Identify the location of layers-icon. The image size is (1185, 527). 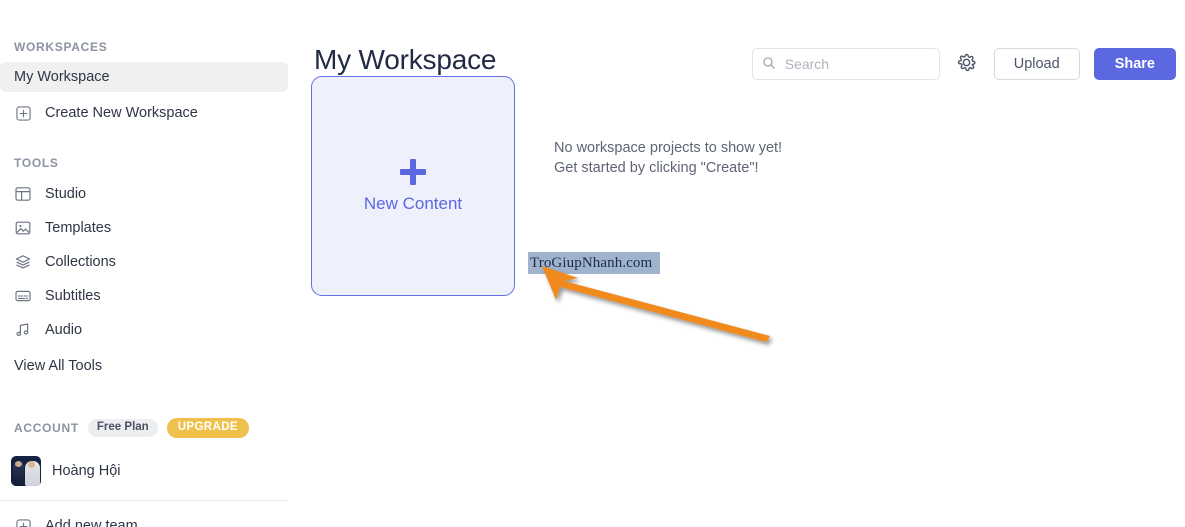
(23, 262).